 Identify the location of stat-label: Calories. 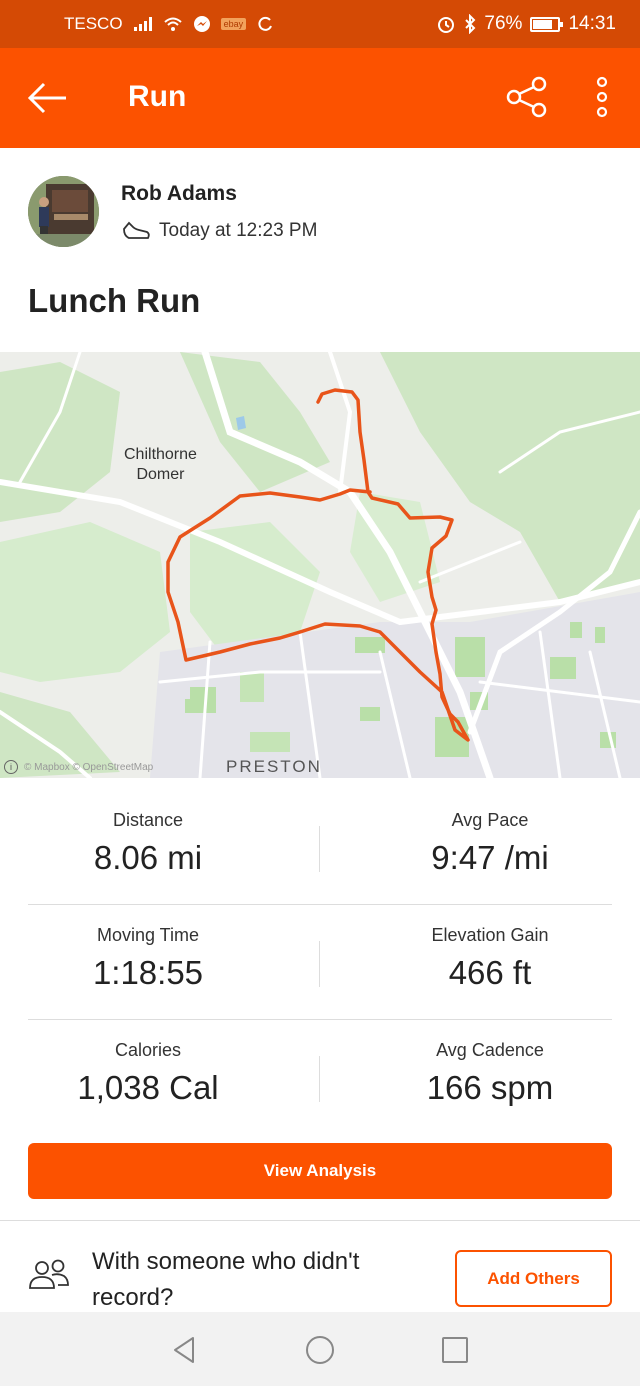
(148, 1050).